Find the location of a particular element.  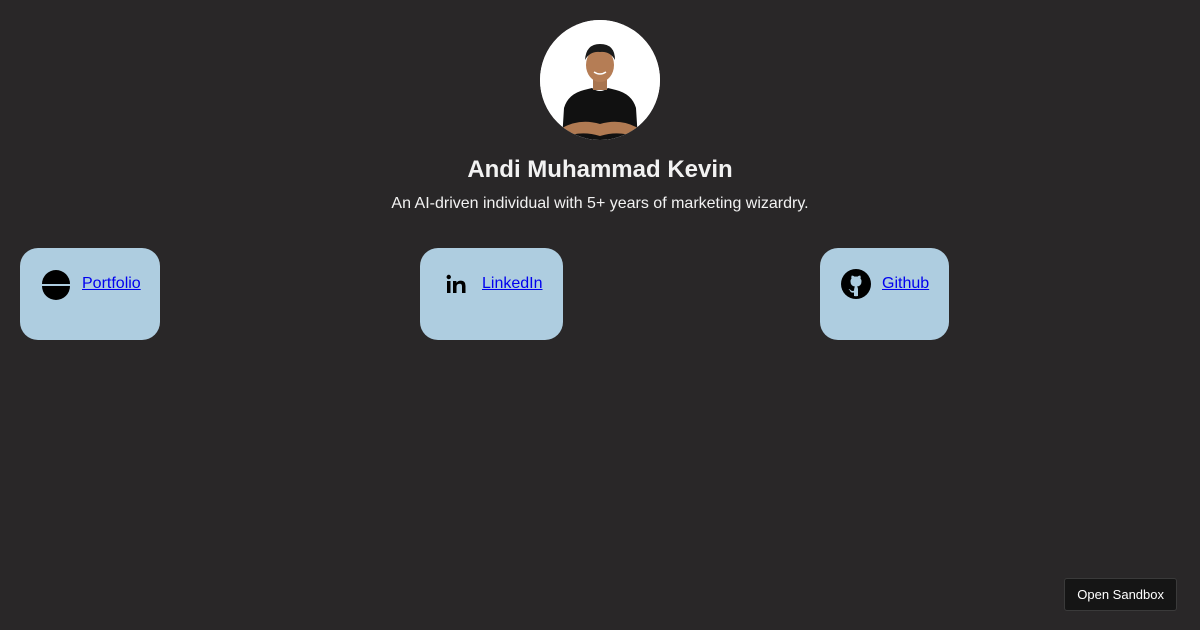

github-icon is located at coordinates (856, 284).